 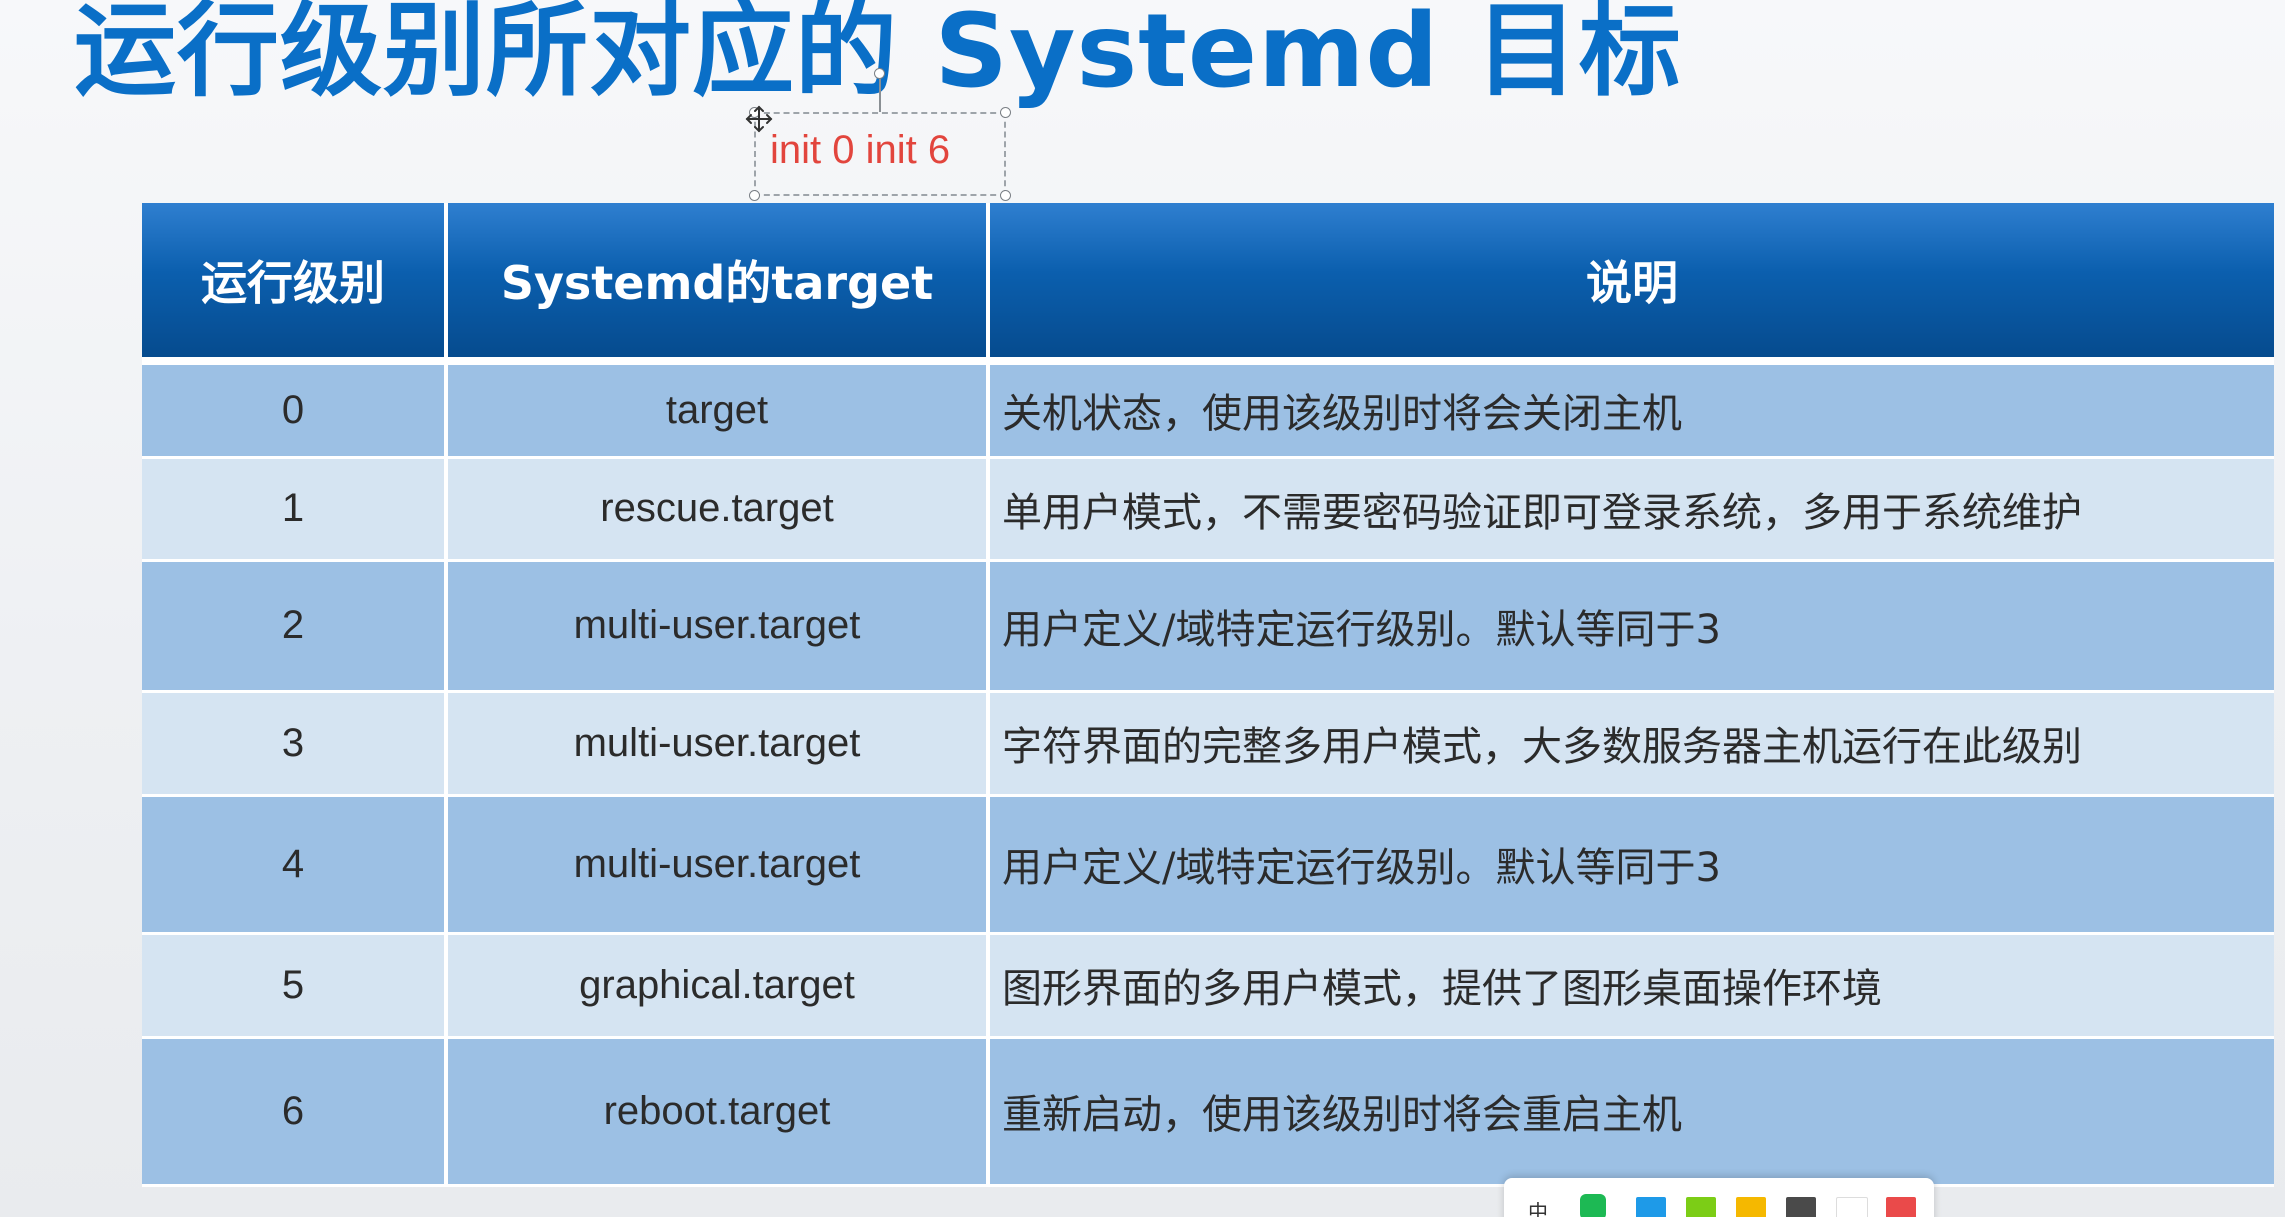 What do you see at coordinates (718, 986) in the screenshot?
I see `cell-target: graphical.target` at bounding box center [718, 986].